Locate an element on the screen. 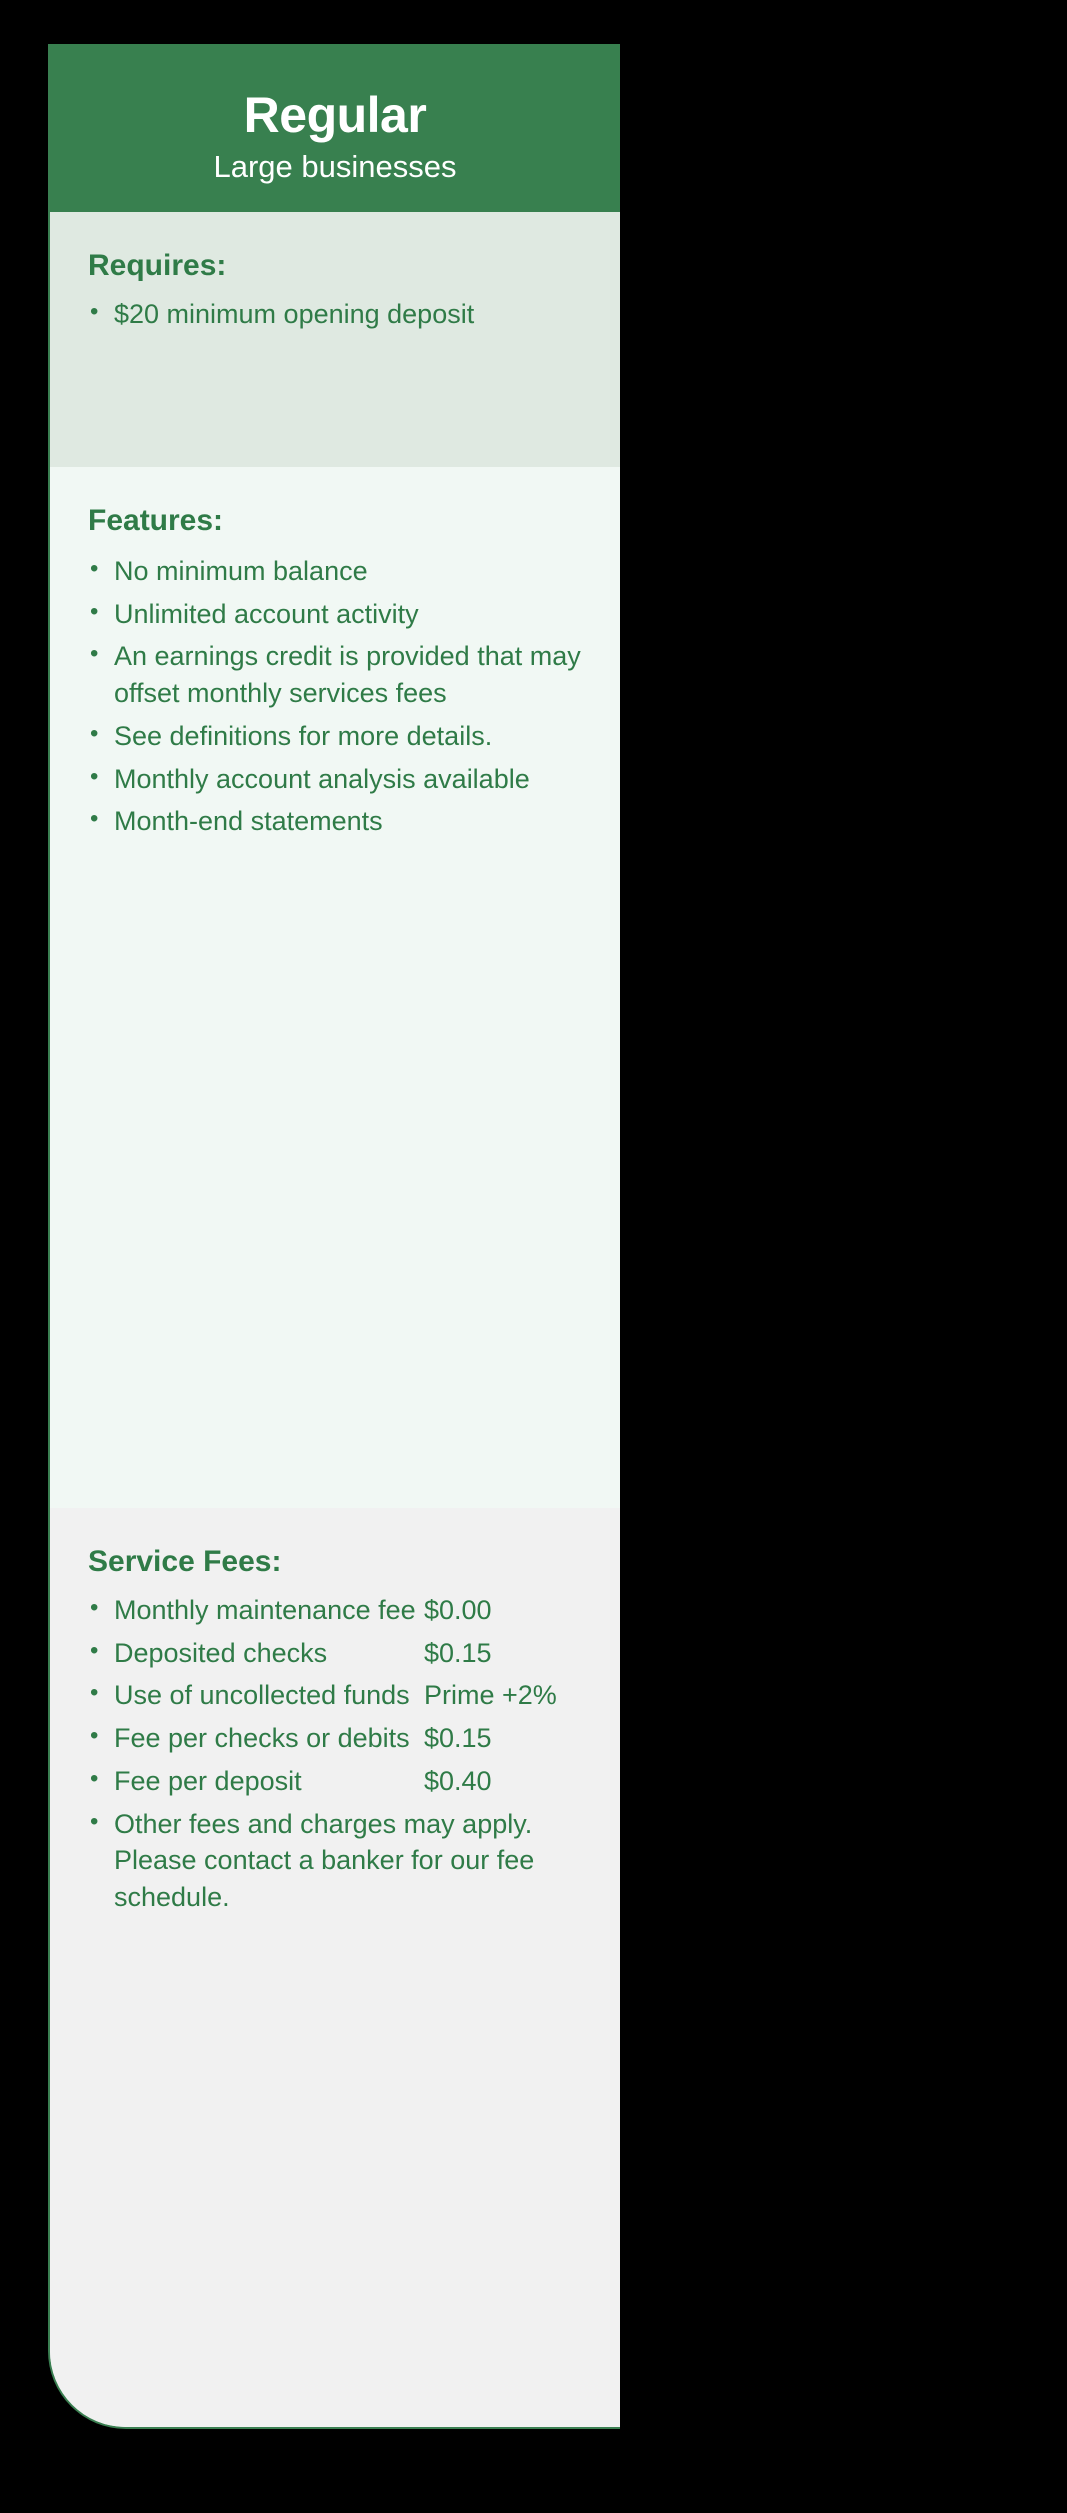 The width and height of the screenshot is (1067, 2513). table-row: Deposited checks $0.15 is located at coordinates (337, 1653).